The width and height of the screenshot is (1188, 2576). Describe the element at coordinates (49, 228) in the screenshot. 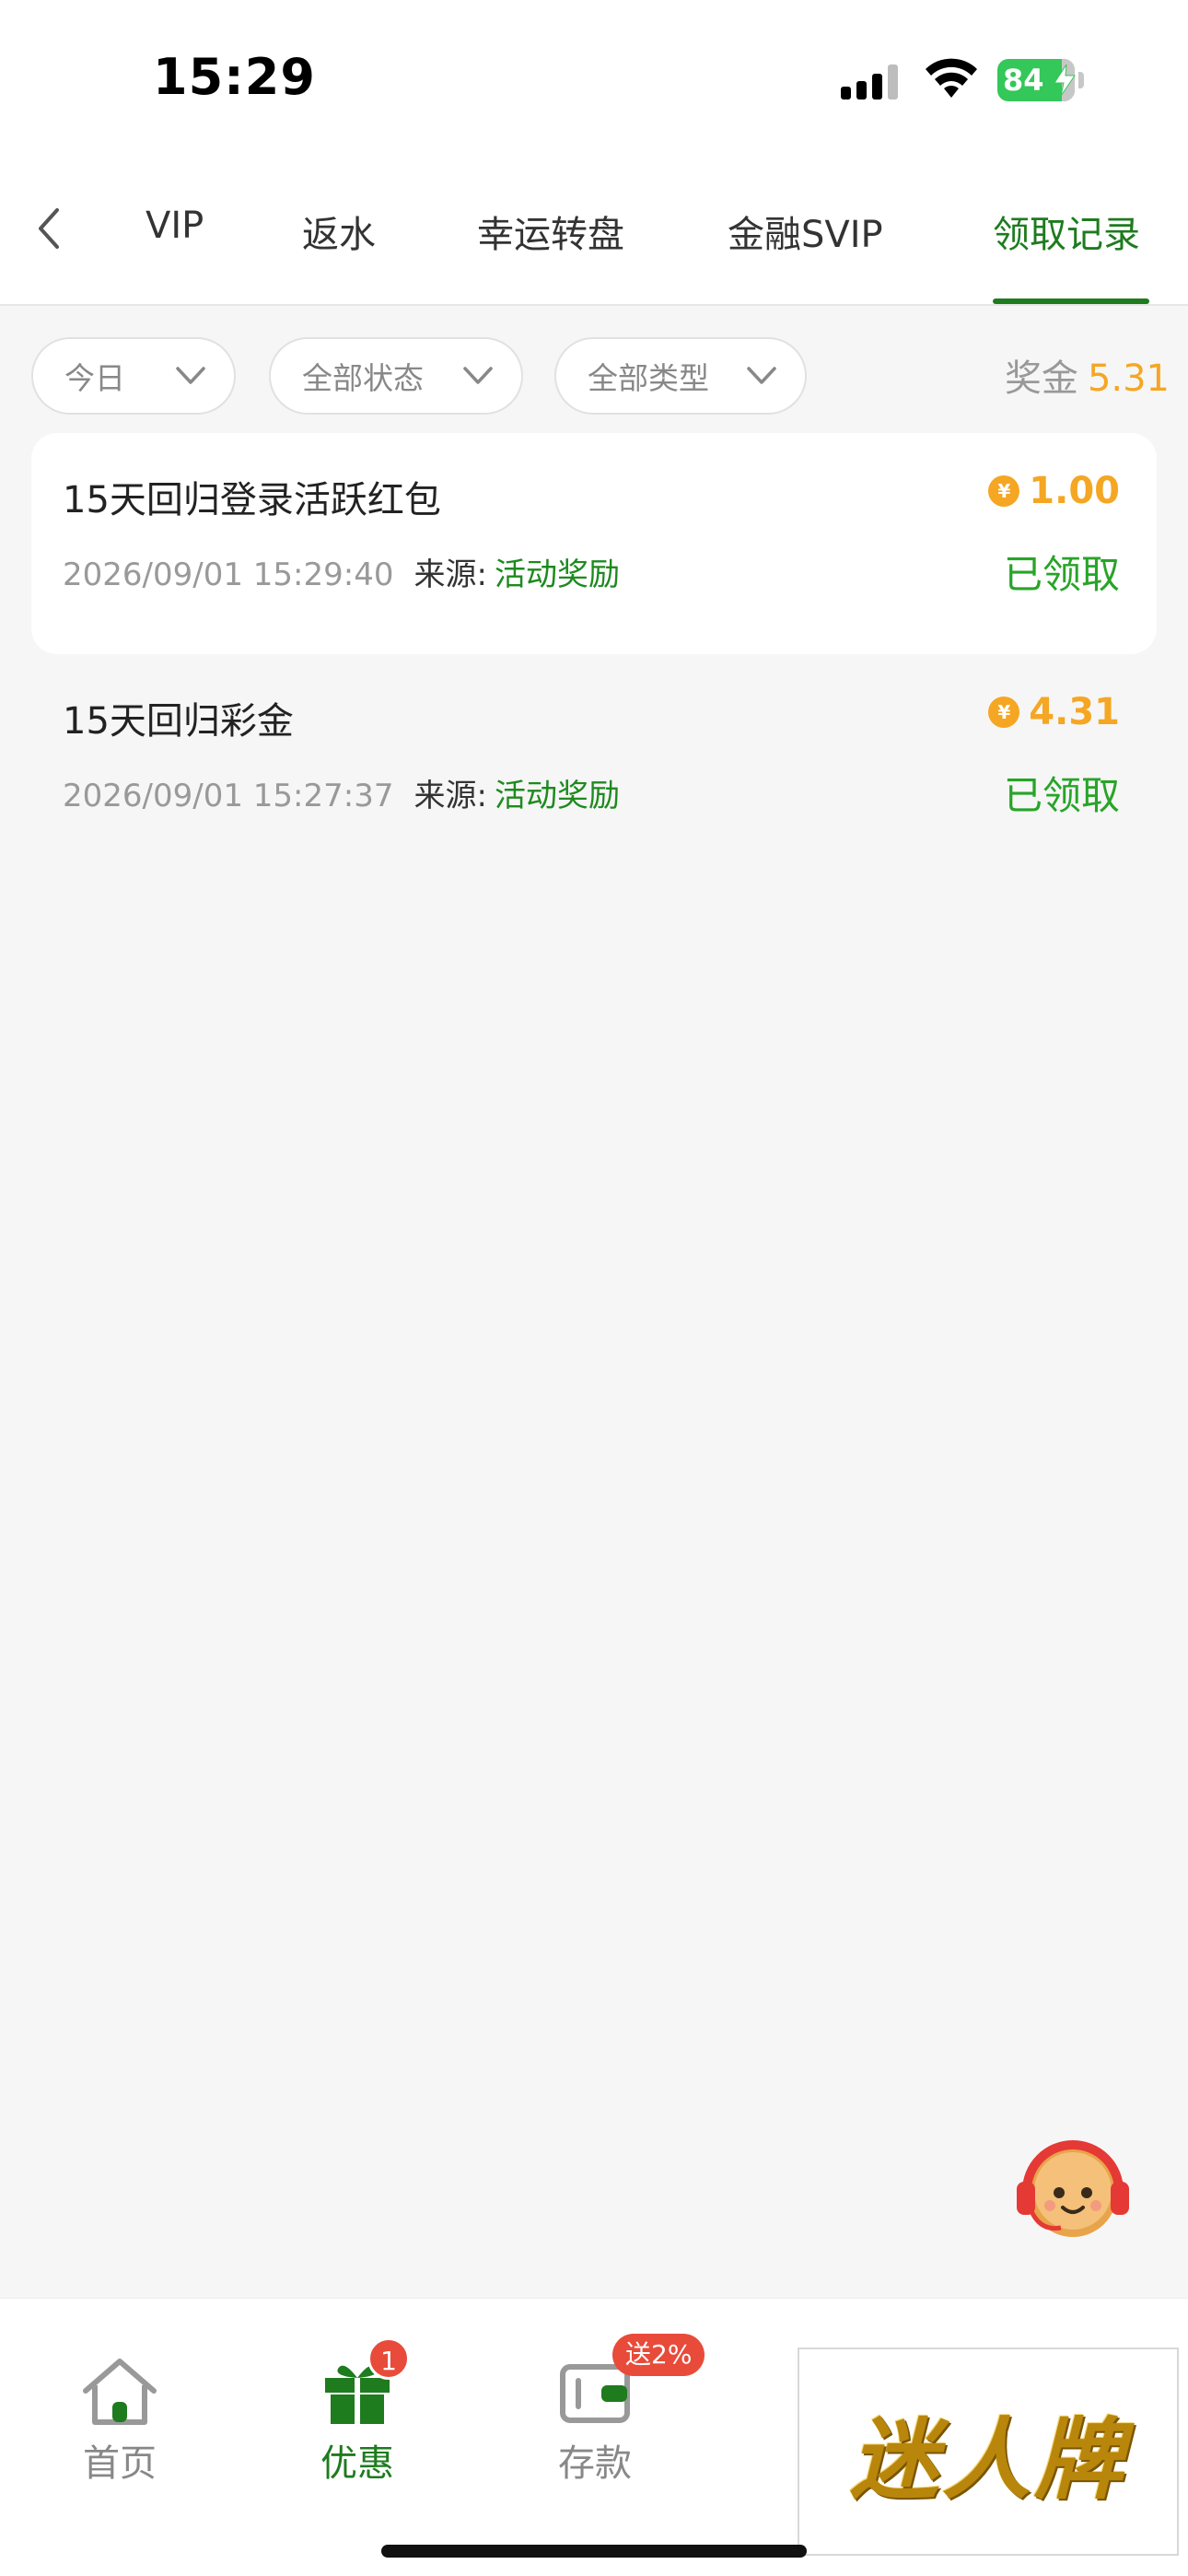

I see `back-chevron-icon` at that location.